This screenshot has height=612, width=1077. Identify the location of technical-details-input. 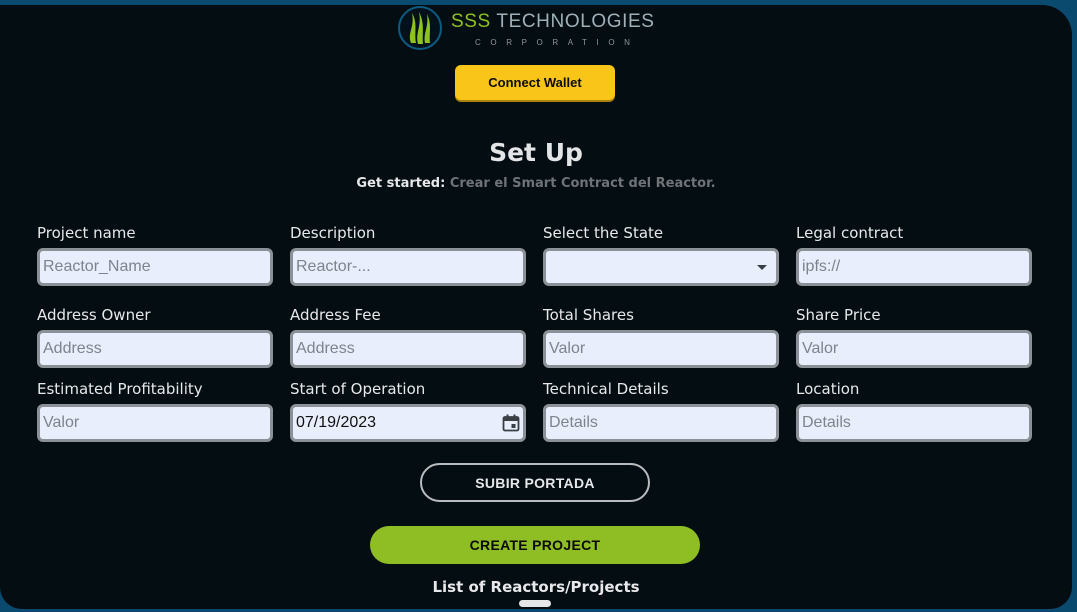
(661, 423).